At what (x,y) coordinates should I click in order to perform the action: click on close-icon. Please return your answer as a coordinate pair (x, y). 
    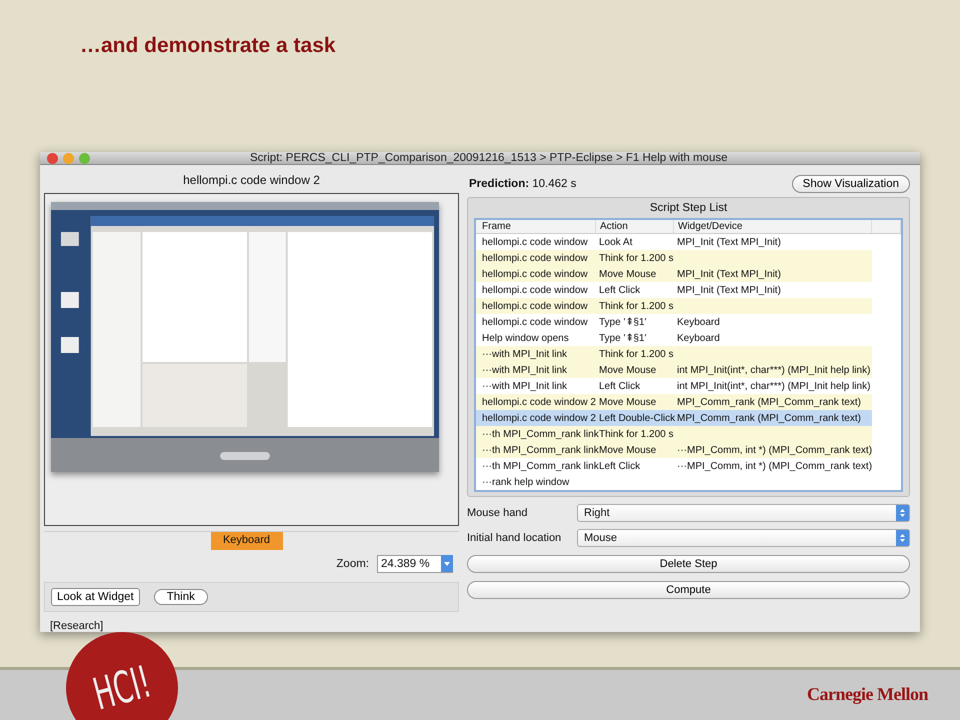
    Looking at the image, I should click on (52, 158).